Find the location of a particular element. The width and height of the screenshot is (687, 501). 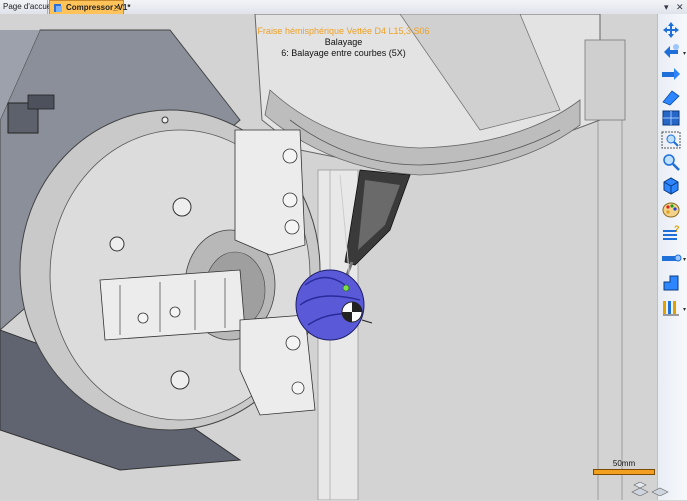

rotate-y-icon is located at coordinates (671, 96).